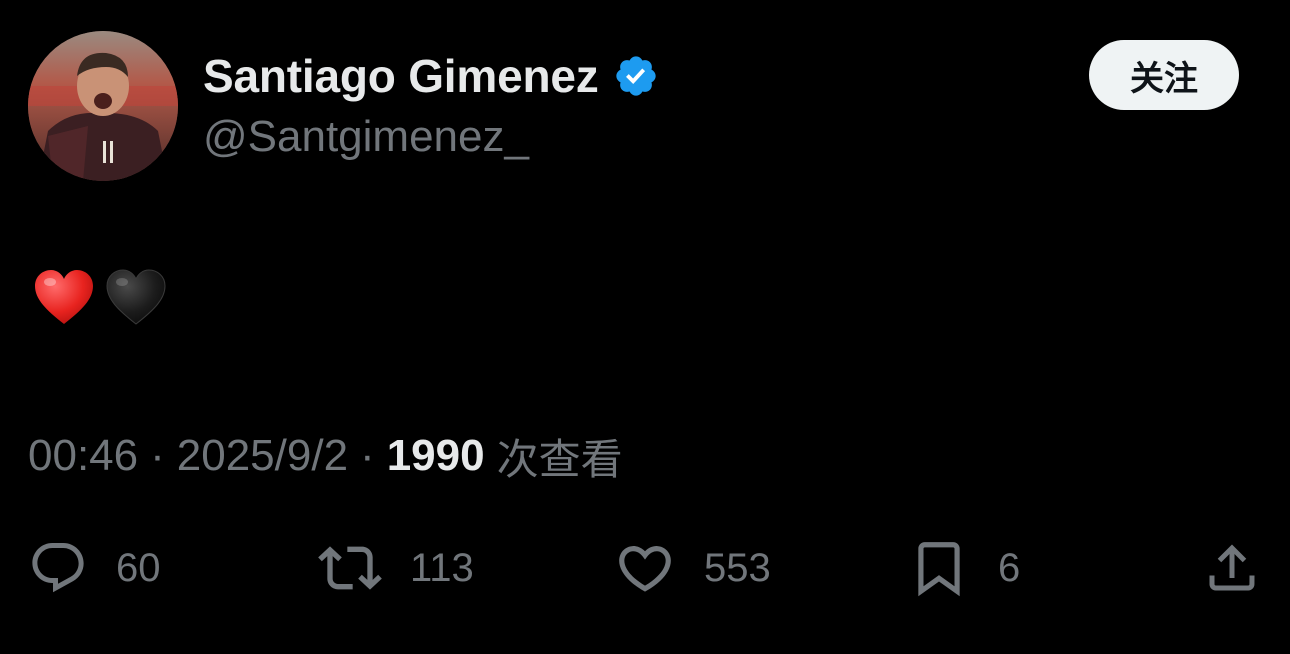  I want to click on display-name: Santiago Gimenez, so click(401, 76).